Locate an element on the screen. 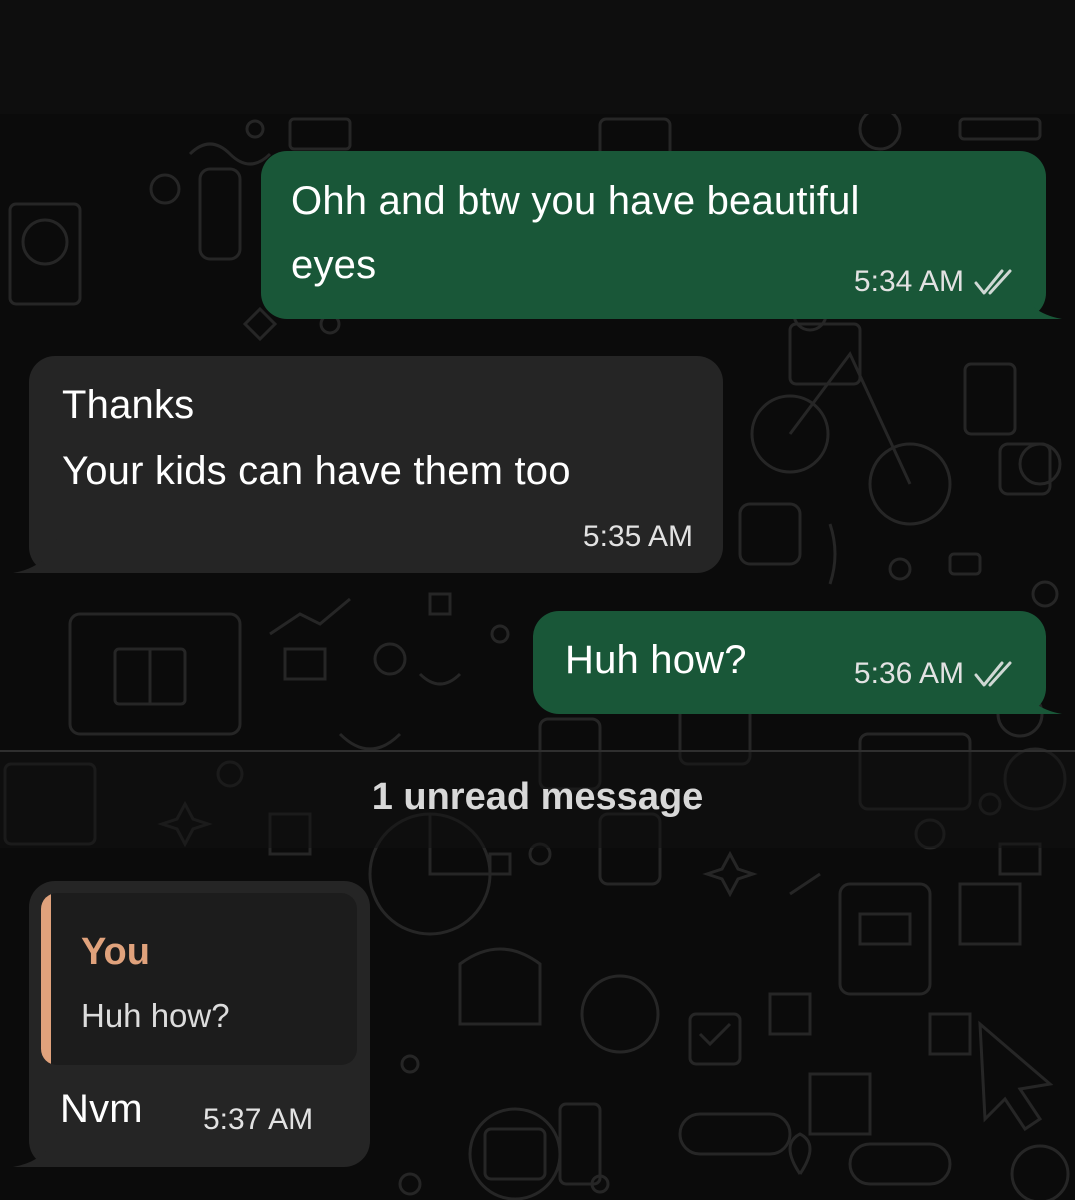  quoted-author: You is located at coordinates (115, 952).